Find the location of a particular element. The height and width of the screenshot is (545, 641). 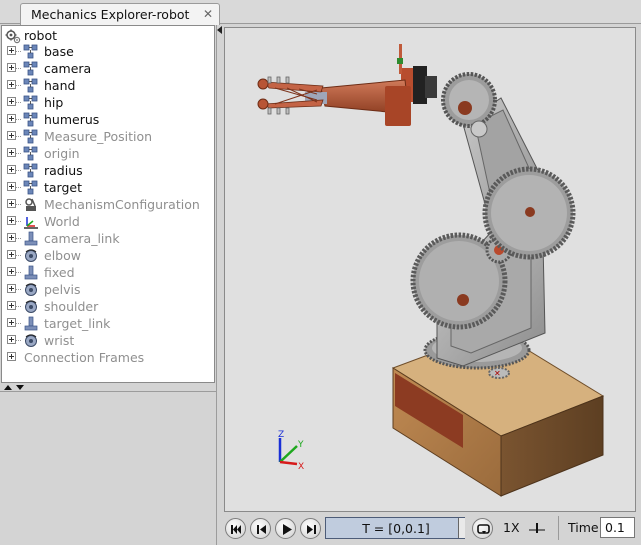

time-input: 0.1 is located at coordinates (617, 527).